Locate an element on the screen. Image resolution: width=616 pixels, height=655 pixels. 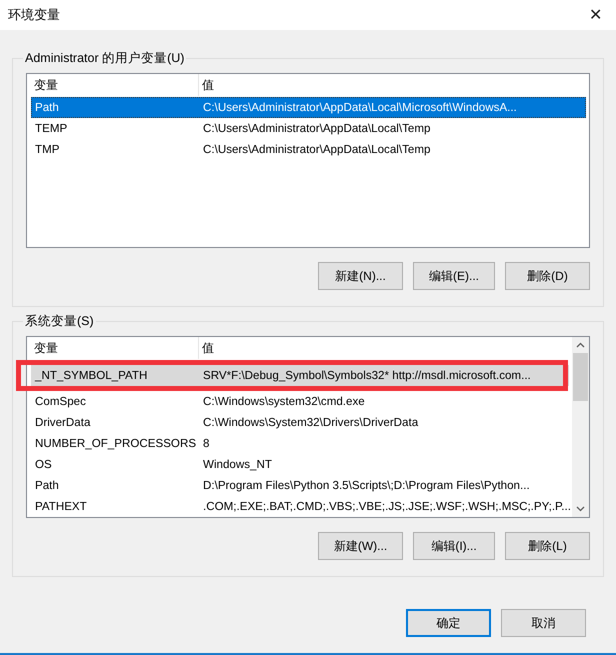
window-title: 环境变量 is located at coordinates (34, 15).